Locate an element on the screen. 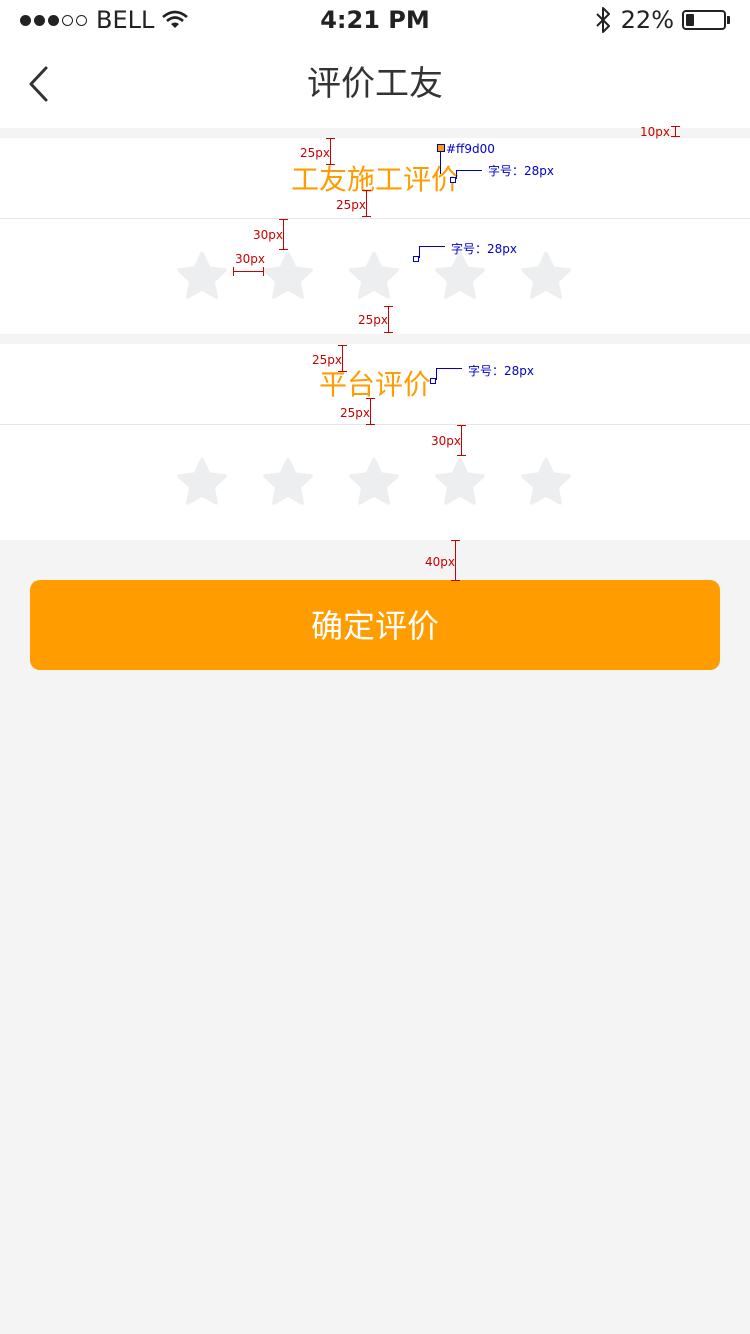 Image resolution: width=750 pixels, height=1334 pixels. nav-bar: 评价工友 is located at coordinates (375, 84).